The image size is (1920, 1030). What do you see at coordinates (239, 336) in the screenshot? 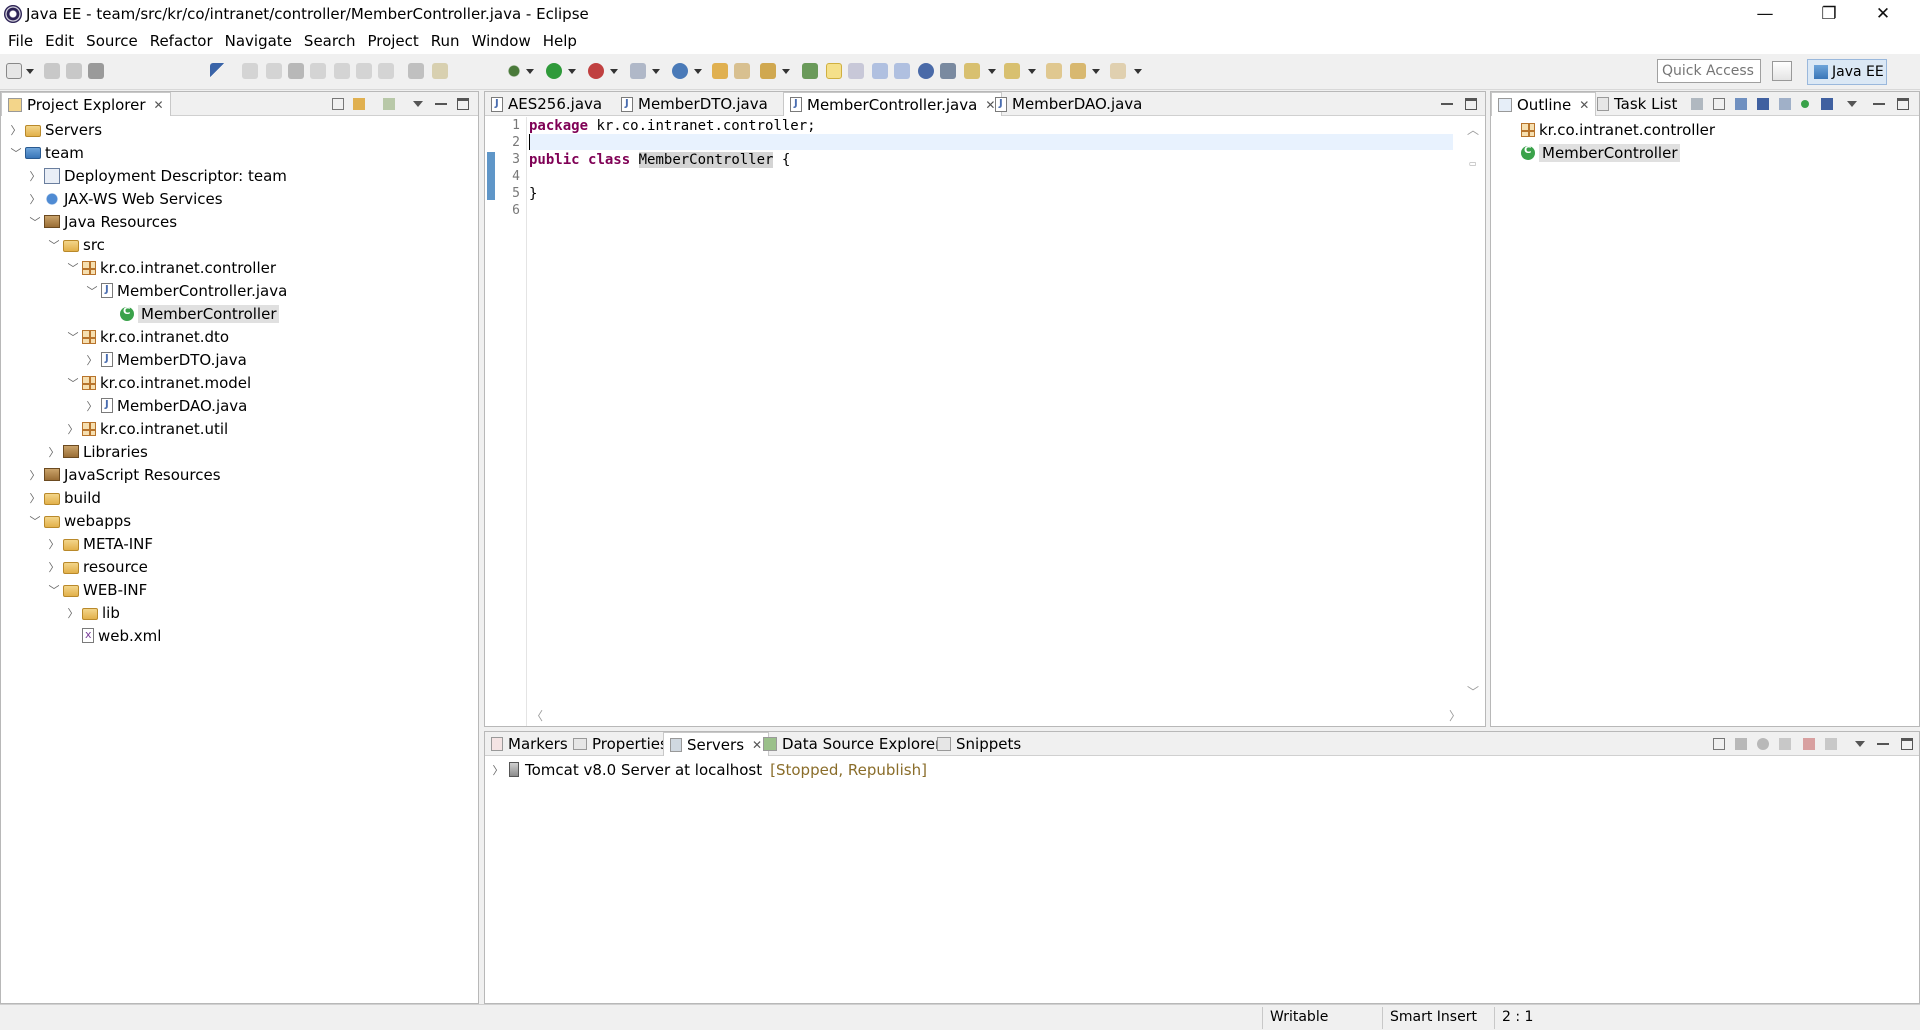
I see `tree-item: ﹀ kr.co.intranet.dto` at bounding box center [239, 336].